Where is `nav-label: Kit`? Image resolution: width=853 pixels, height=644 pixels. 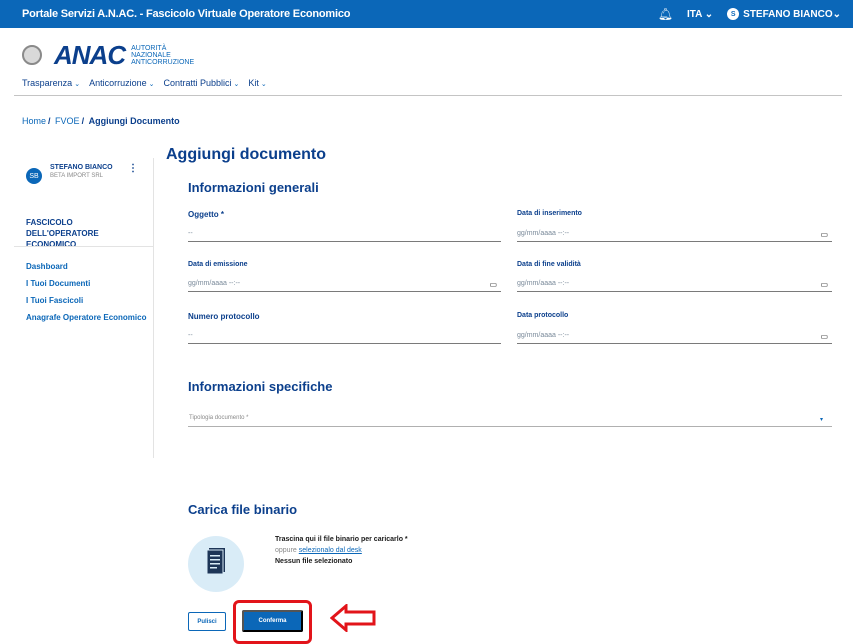
nav-label: Kit is located at coordinates (253, 83).